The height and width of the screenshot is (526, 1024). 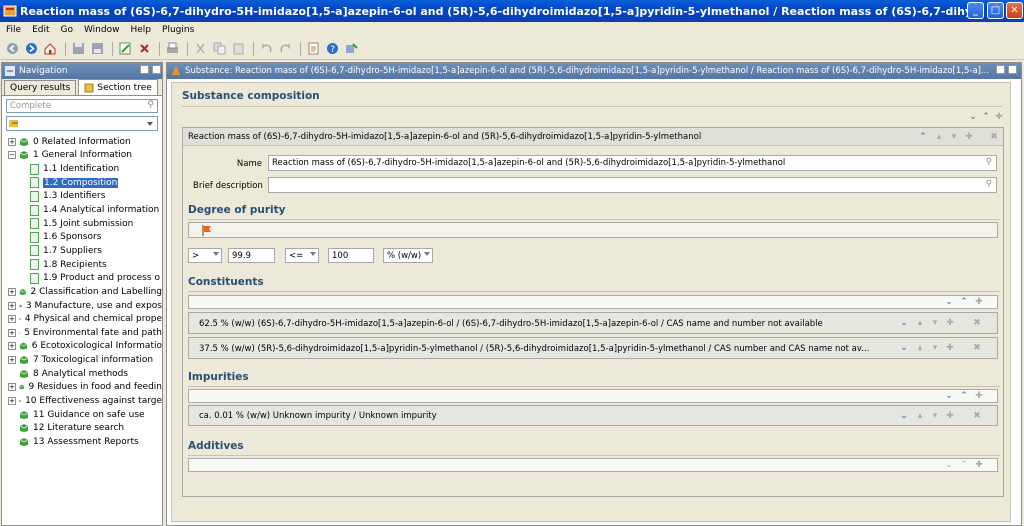 I want to click on tree-item: 1.7 Suppliers, so click(x=82, y=251).